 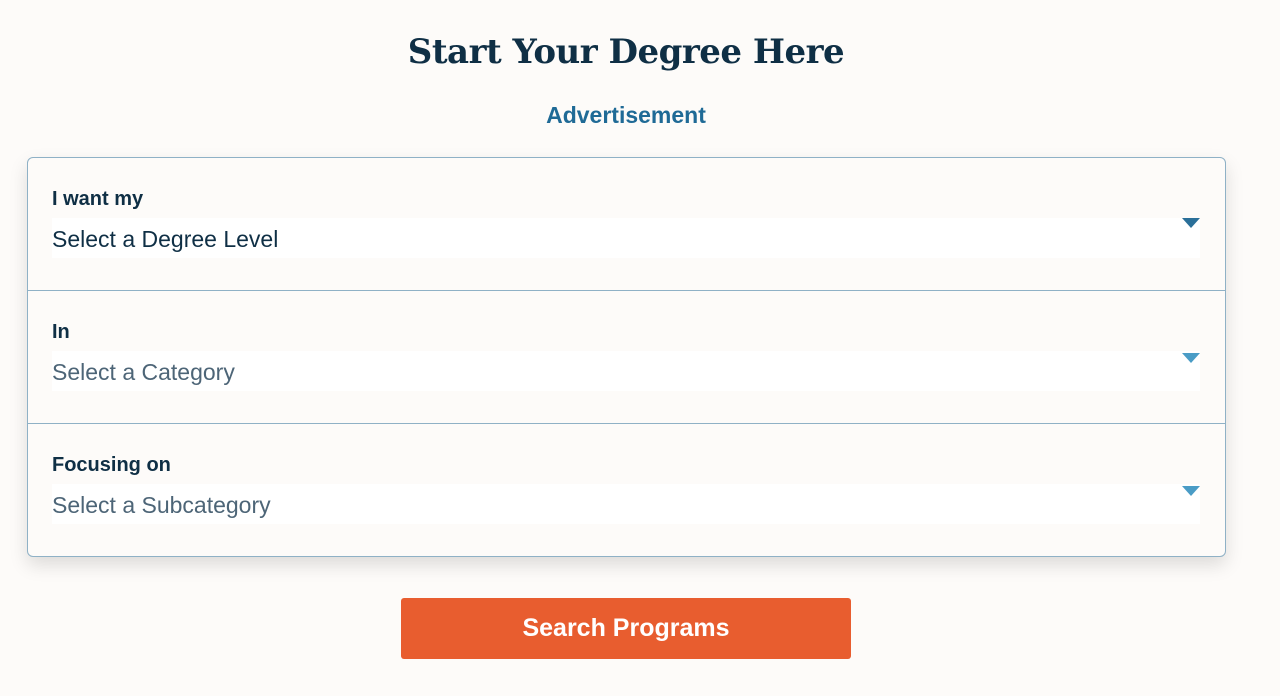 What do you see at coordinates (98, 199) in the screenshot?
I see `degree-level-label: I want my` at bounding box center [98, 199].